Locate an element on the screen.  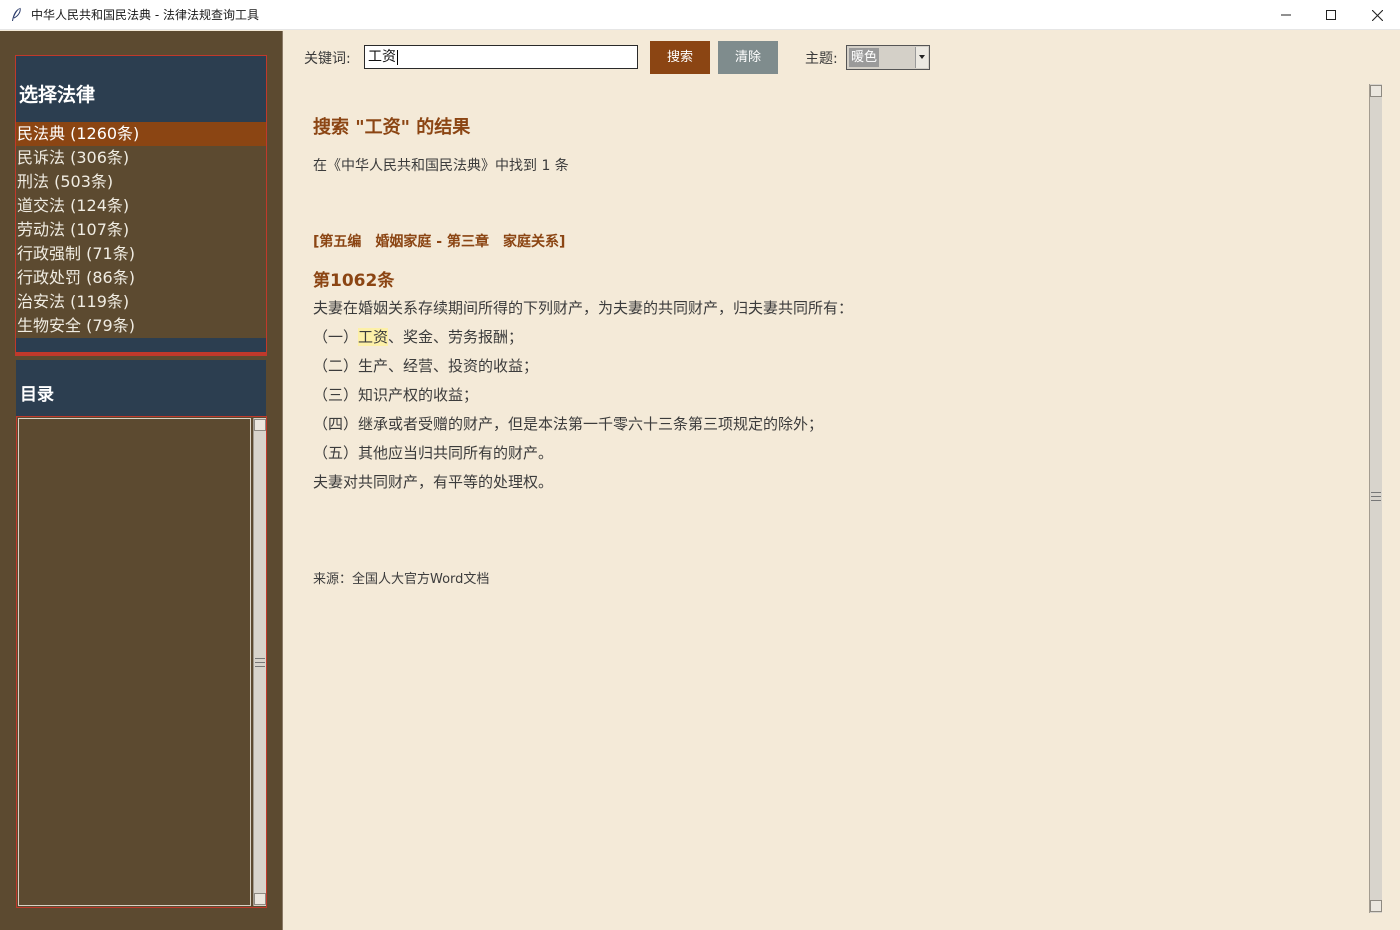
content-scroll-grip is located at coordinates (1376, 496).